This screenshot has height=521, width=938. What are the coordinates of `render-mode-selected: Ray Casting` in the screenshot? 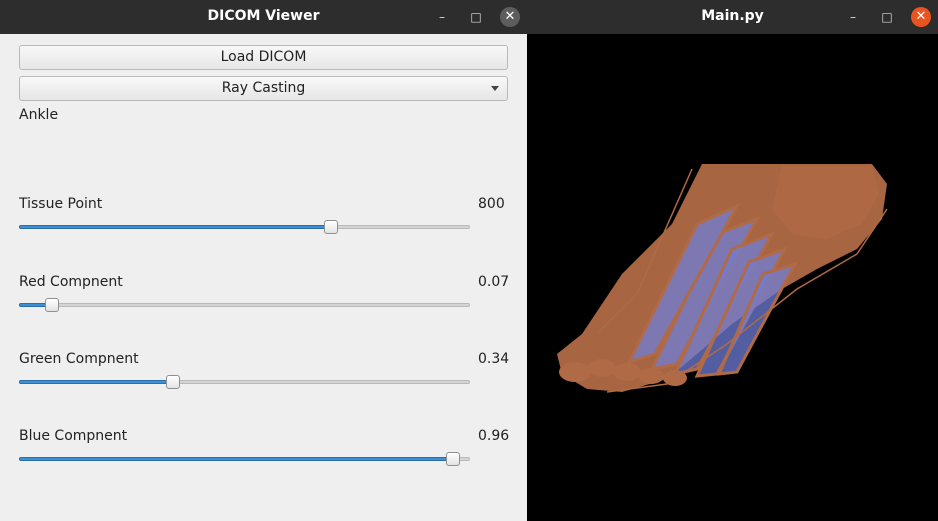 It's located at (263, 88).